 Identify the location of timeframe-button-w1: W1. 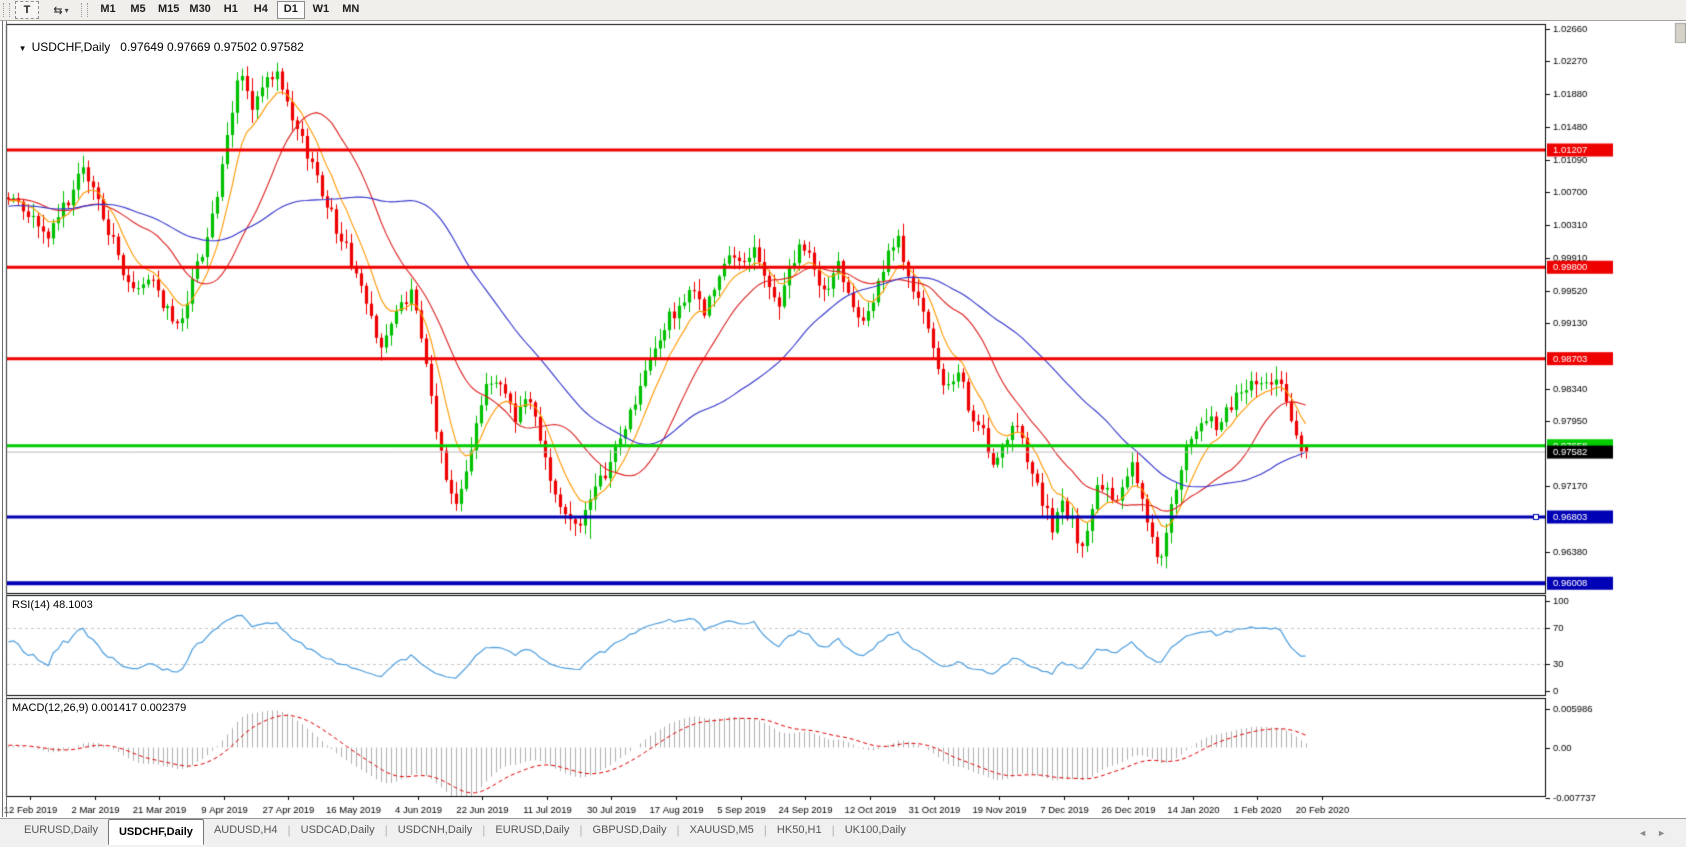
(321, 10).